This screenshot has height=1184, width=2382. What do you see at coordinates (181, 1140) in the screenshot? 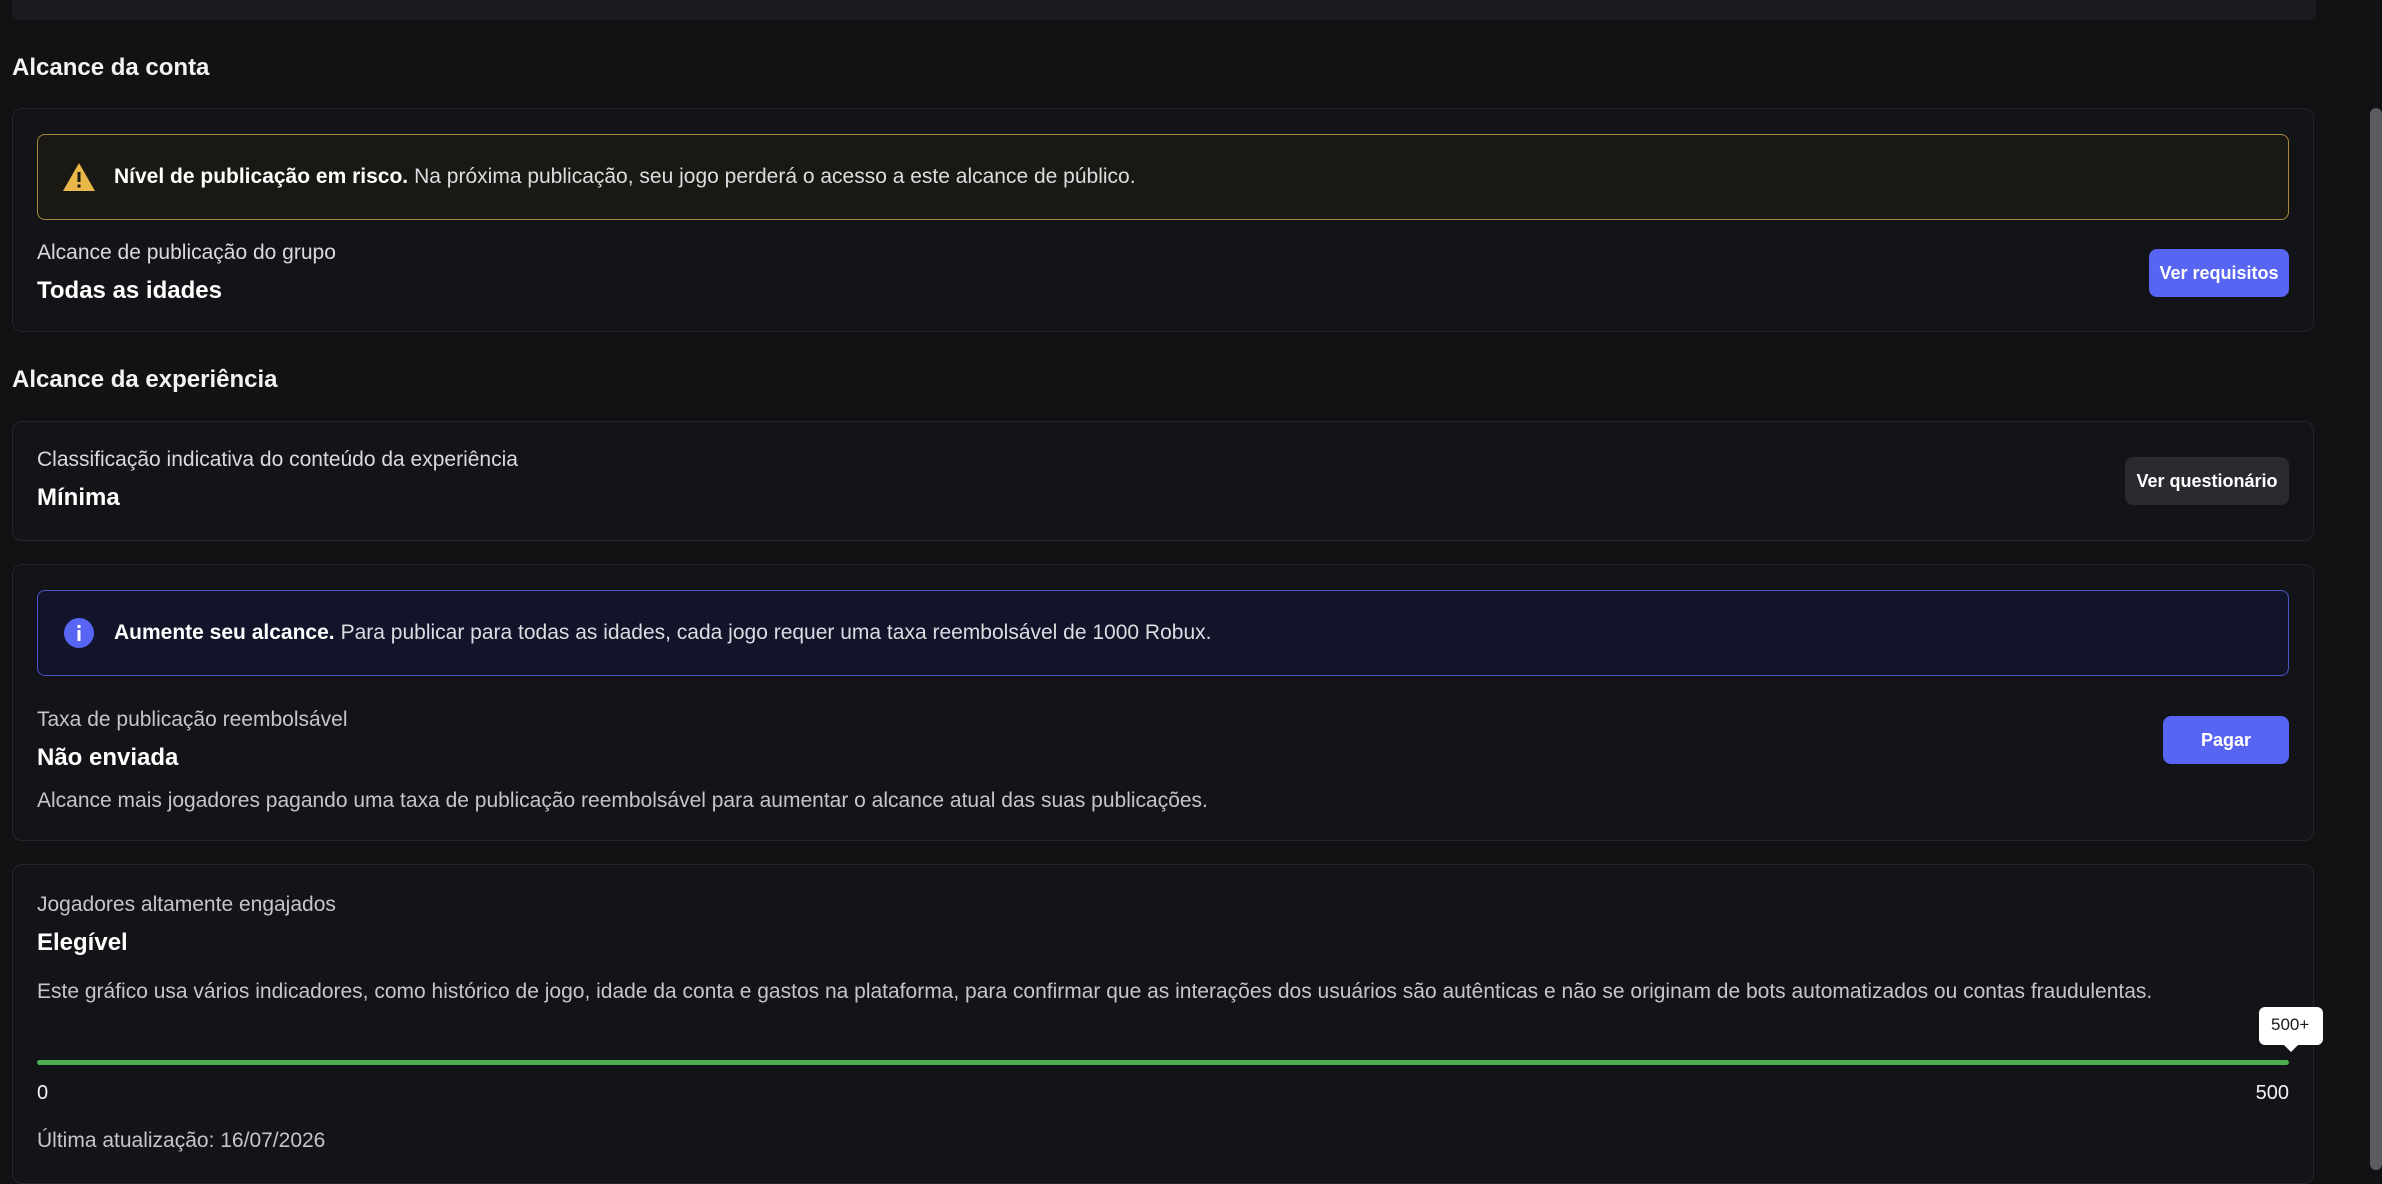
I see `last-updated: Última atualização: 16/07/2026` at bounding box center [181, 1140].